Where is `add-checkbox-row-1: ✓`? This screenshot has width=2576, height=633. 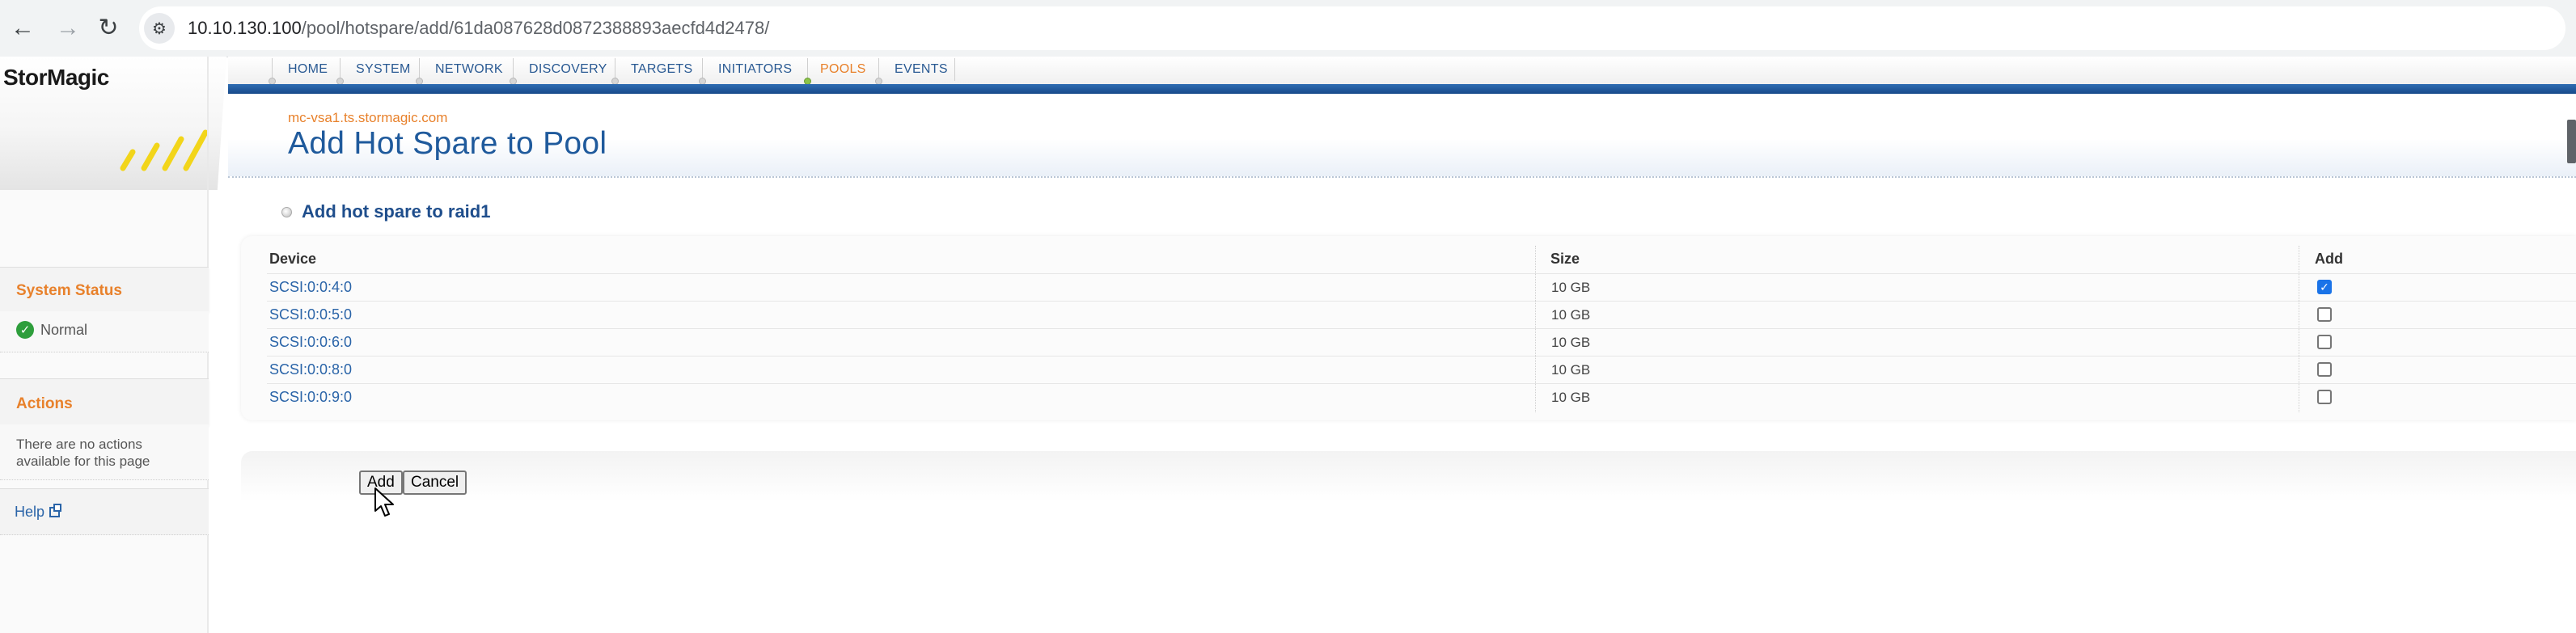 add-checkbox-row-1: ✓ is located at coordinates (2324, 287).